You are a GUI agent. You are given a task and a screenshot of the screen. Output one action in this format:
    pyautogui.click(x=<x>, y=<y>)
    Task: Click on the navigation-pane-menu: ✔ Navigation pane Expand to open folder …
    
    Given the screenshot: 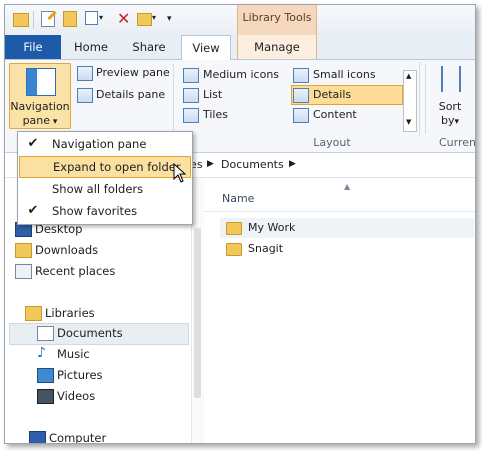 What is the action you would take?
    pyautogui.click(x=105, y=178)
    